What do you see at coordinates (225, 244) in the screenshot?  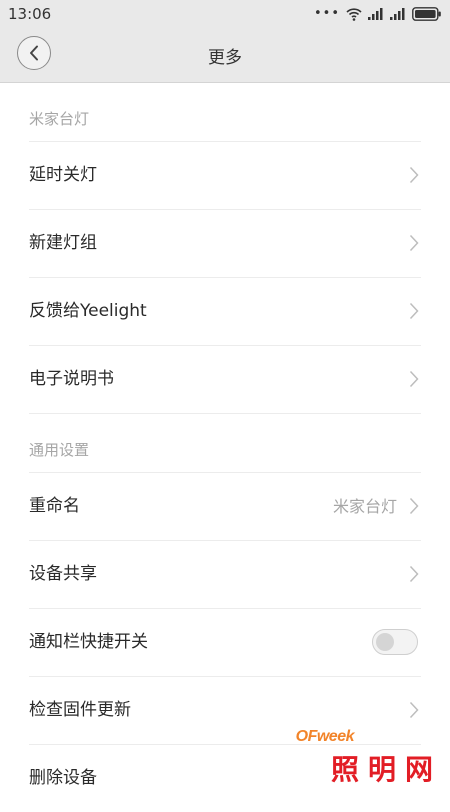 I see `menu-item-new-light-group: 新建灯组` at bounding box center [225, 244].